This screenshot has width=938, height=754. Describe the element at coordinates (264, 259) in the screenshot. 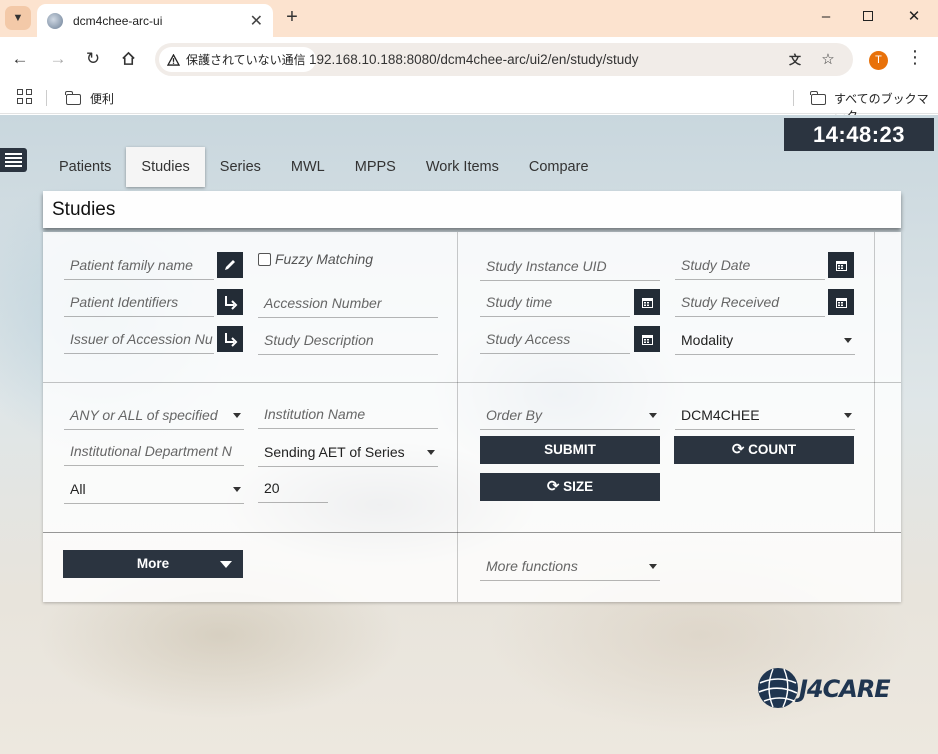

I see `fuzzy-matching-checkbox` at that location.